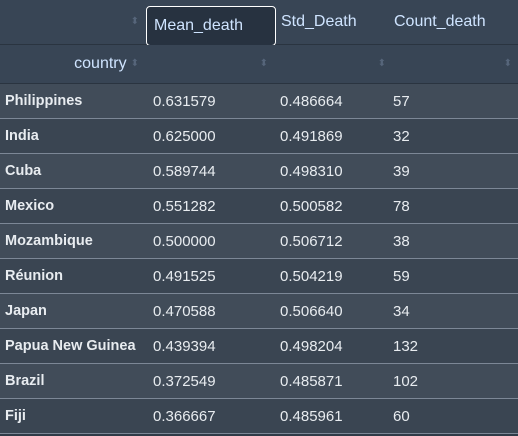  Describe the element at coordinates (401, 241) in the screenshot. I see `count-death-cell: 38` at that location.